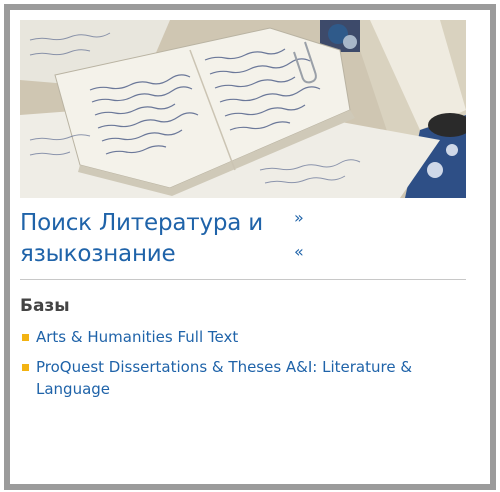  Describe the element at coordinates (137, 337) in the screenshot. I see `database-link: Arts & Humanities Full Text` at that location.